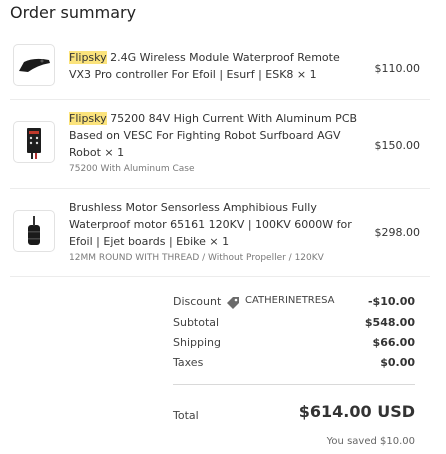 The height and width of the screenshot is (454, 446). What do you see at coordinates (393, 342) in the screenshot?
I see `shipping-value: $66.00` at bounding box center [393, 342].